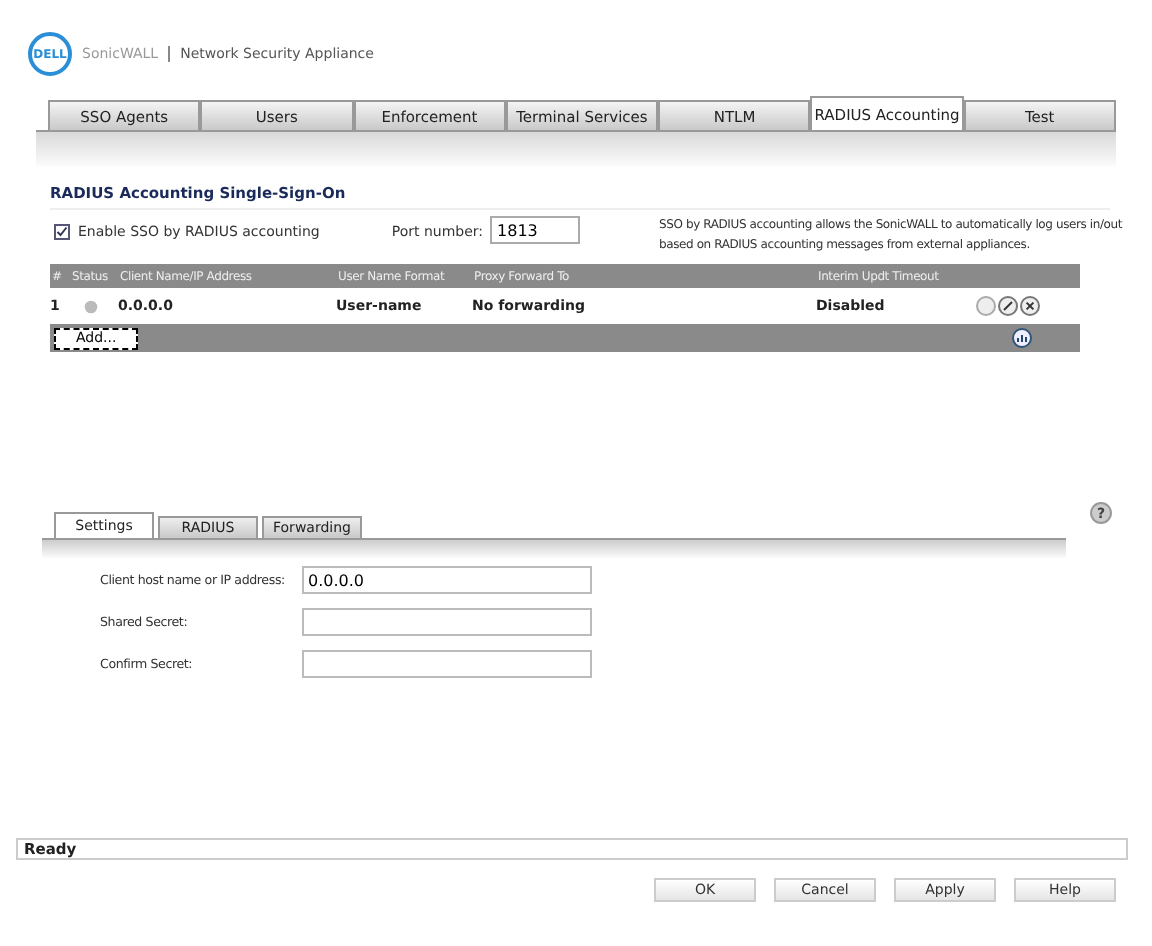  I want to click on input-field: 0.0.0.0, so click(447, 580).